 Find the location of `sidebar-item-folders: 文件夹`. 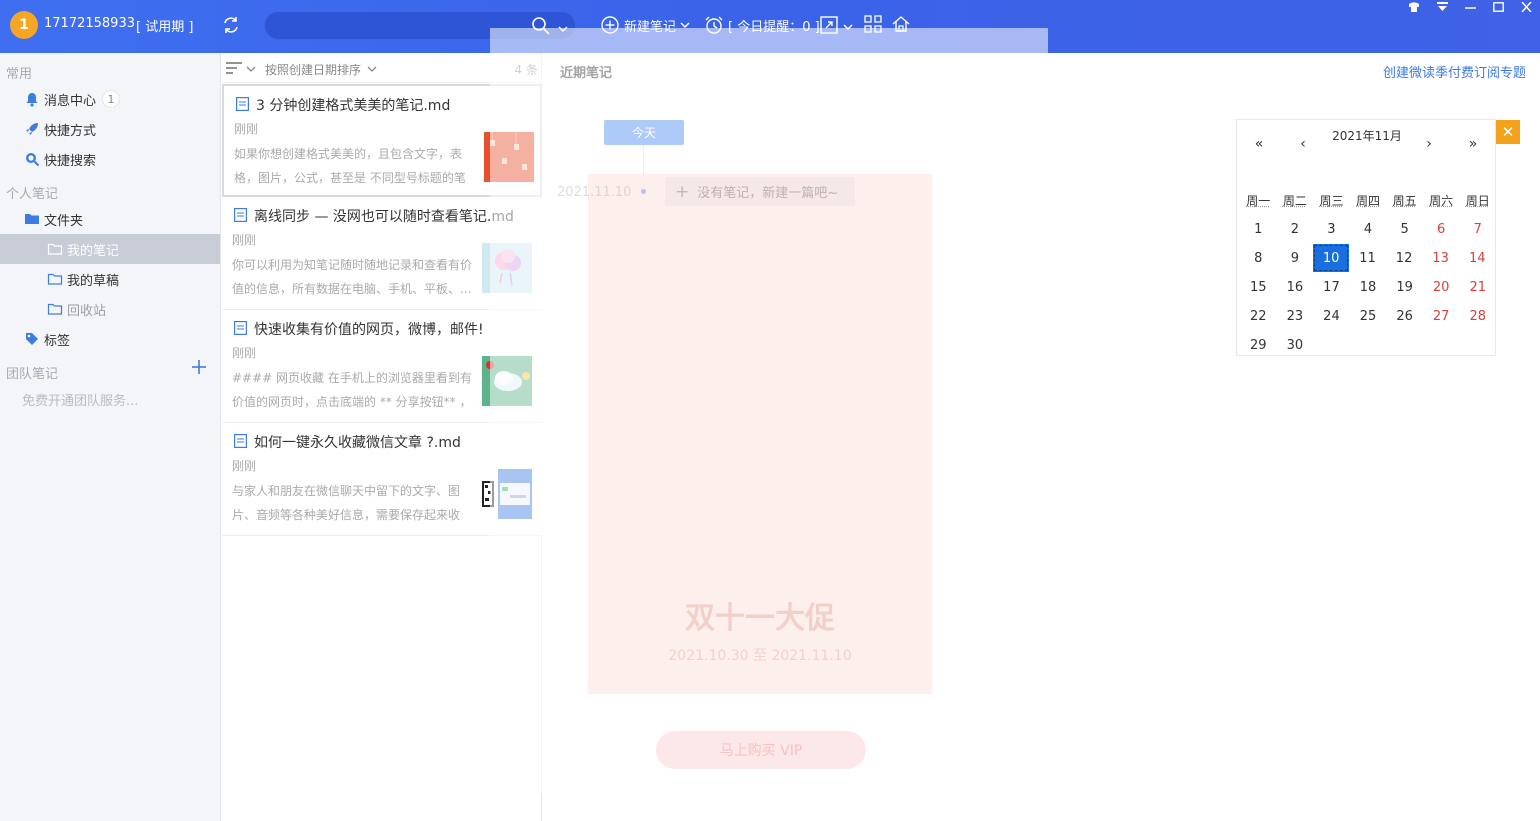

sidebar-item-folders: 文件夹 is located at coordinates (110, 219).